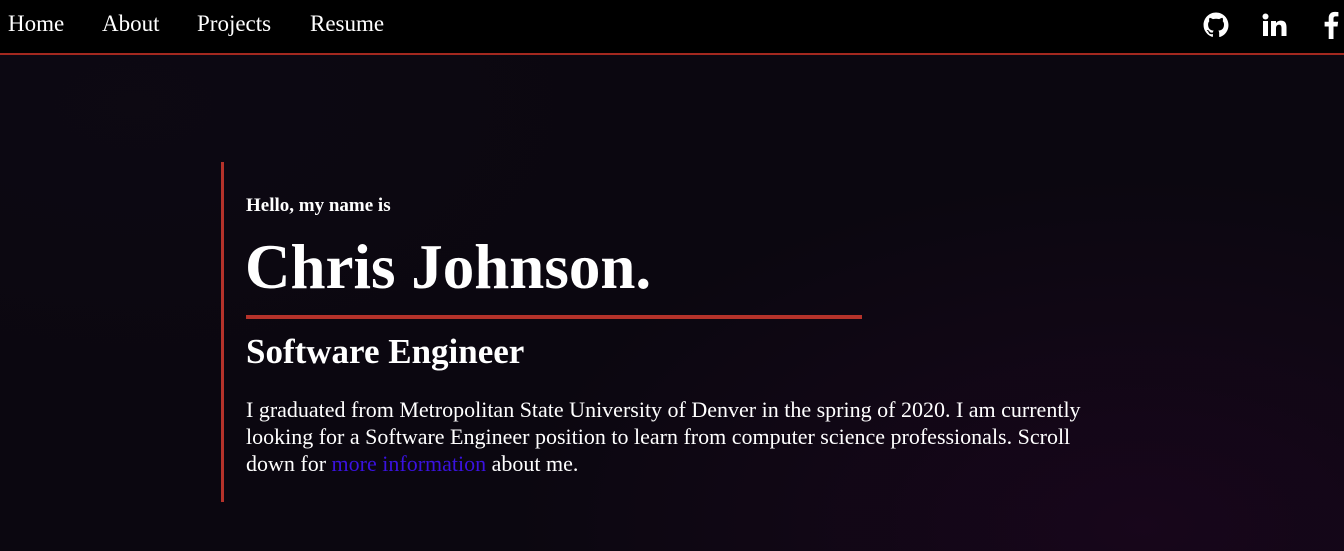  Describe the element at coordinates (1216, 25) in the screenshot. I see `github-icon` at that location.